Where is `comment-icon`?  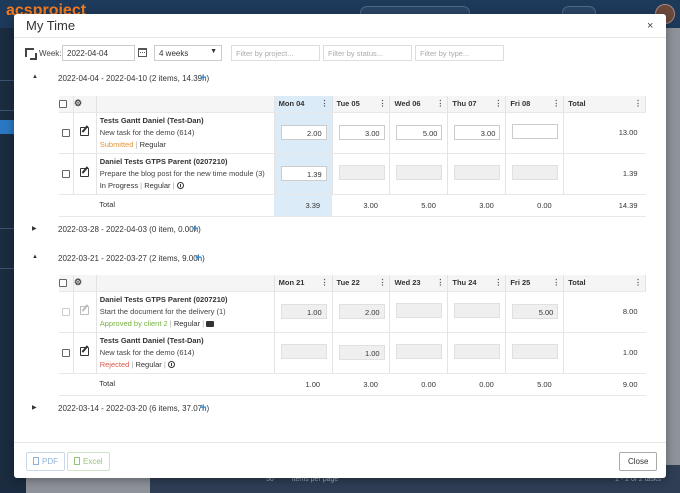
comment-icon is located at coordinates (210, 323).